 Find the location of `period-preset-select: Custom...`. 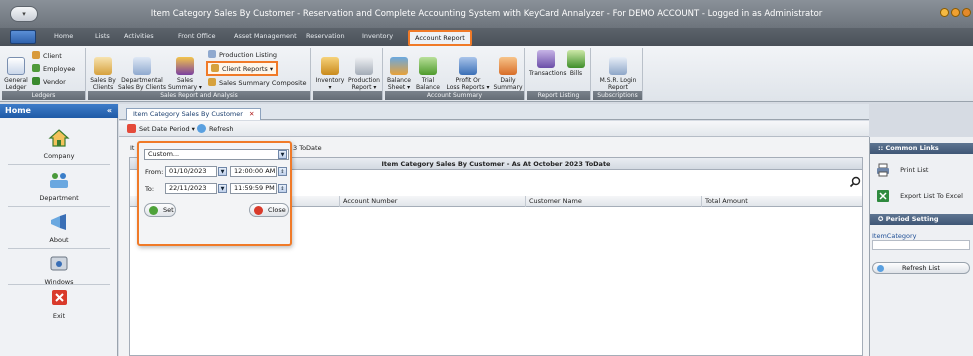

period-preset-select: Custom... is located at coordinates (216, 154).